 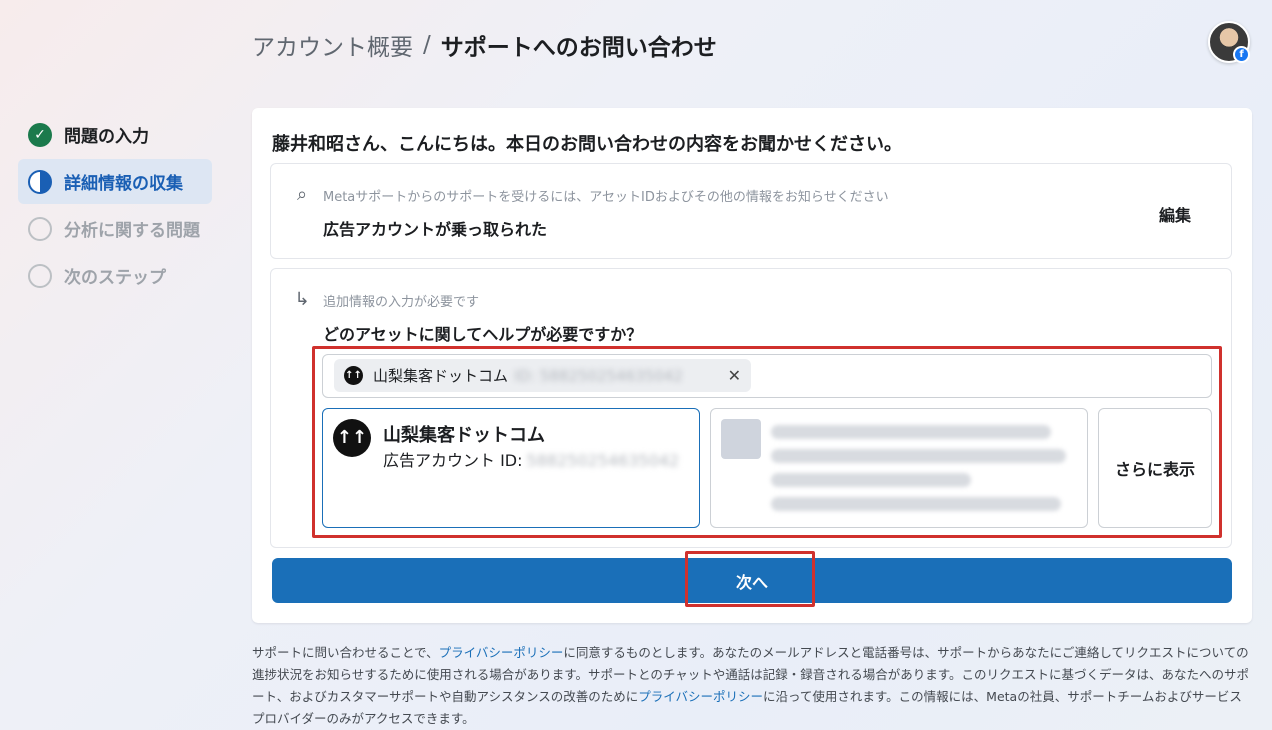 I want to click on asset-id: 588250254635042, so click(x=603, y=460).